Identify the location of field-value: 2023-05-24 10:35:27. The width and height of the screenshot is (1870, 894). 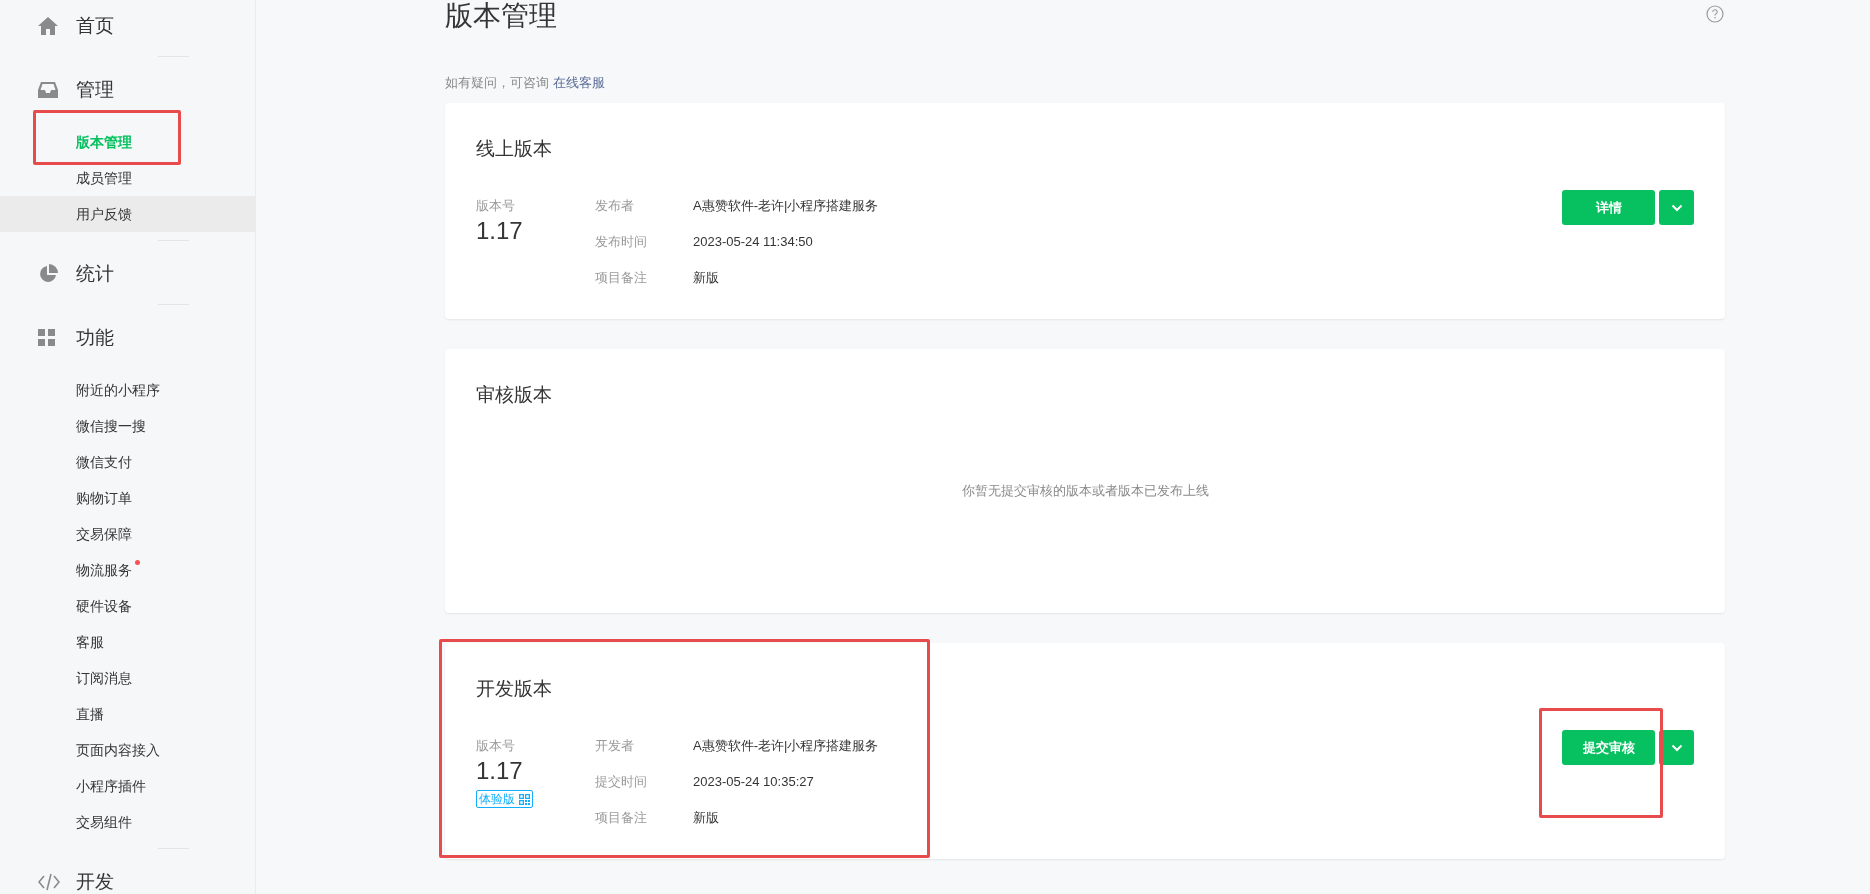
(753, 782).